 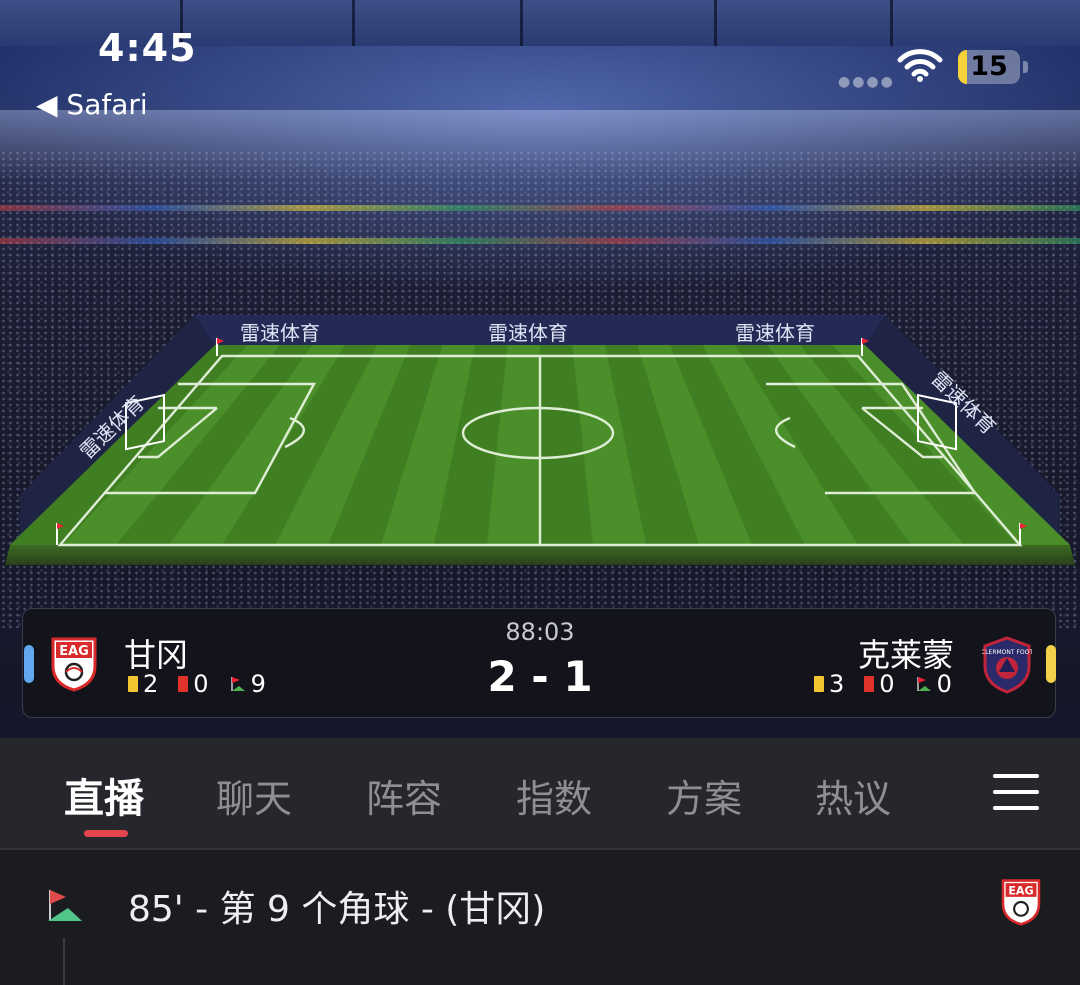 I want to click on event-team-crest-icon: EAG, so click(x=1021, y=902).